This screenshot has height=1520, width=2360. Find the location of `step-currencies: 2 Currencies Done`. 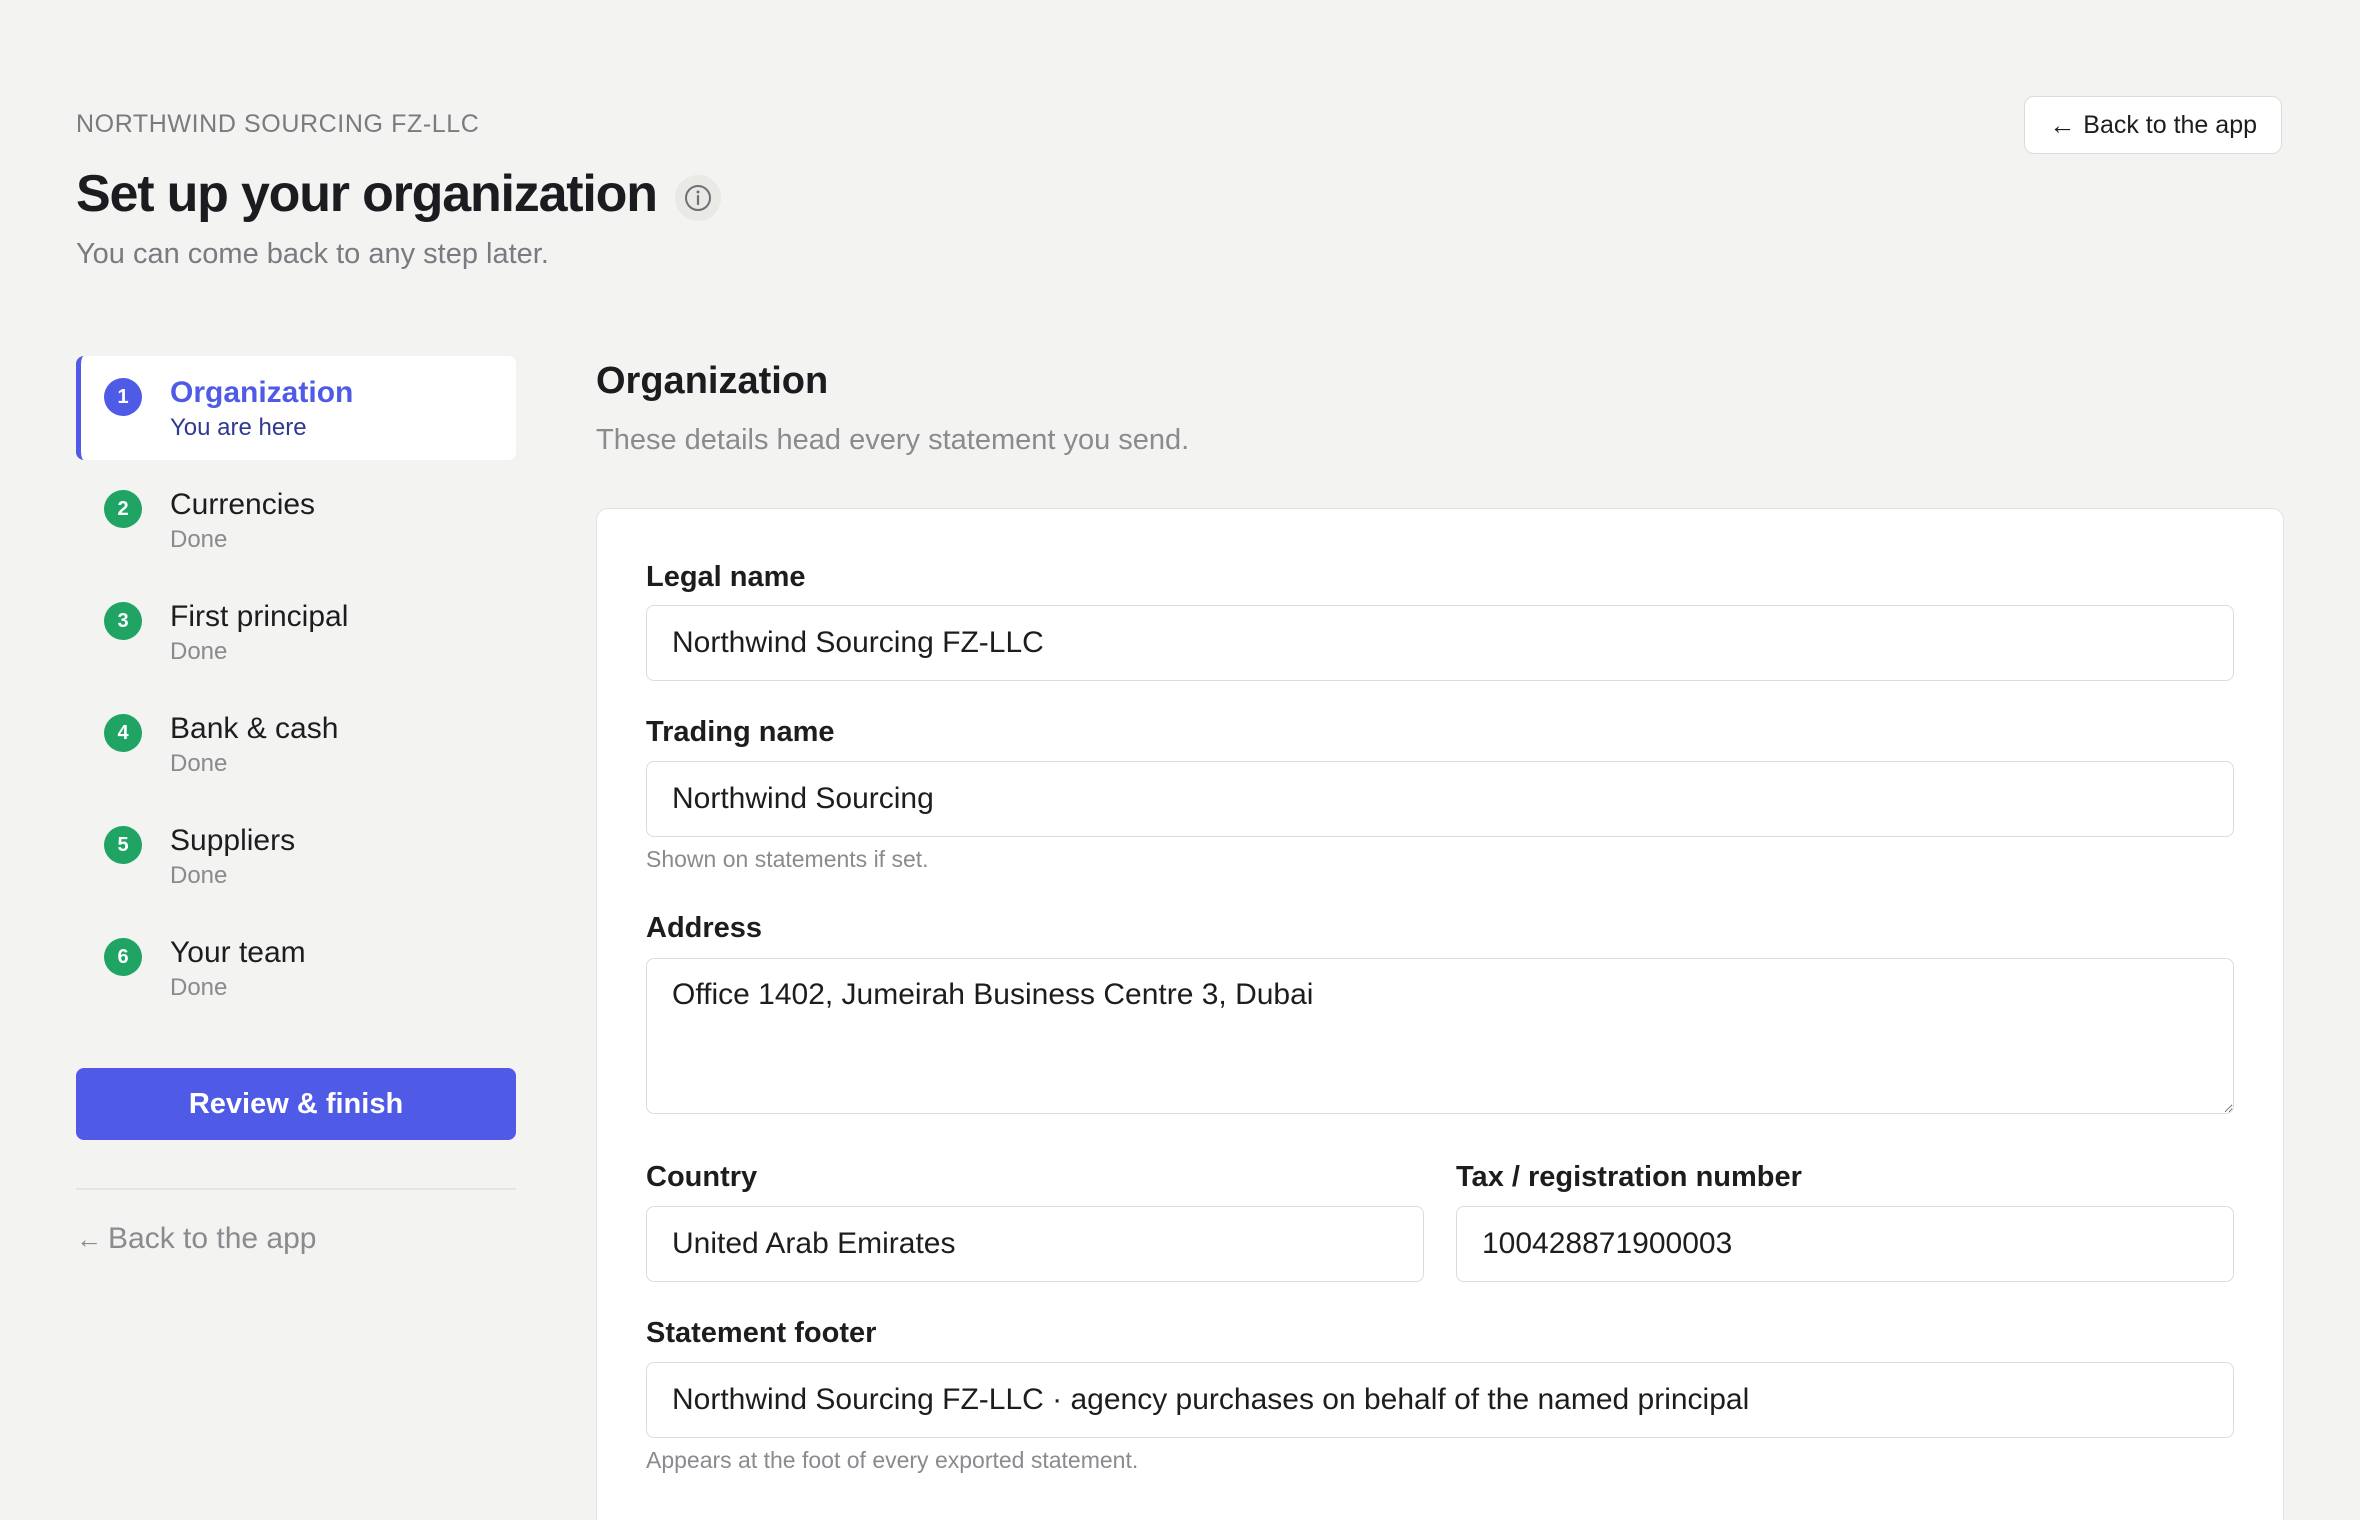

step-currencies: 2 Currencies Done is located at coordinates (296, 520).